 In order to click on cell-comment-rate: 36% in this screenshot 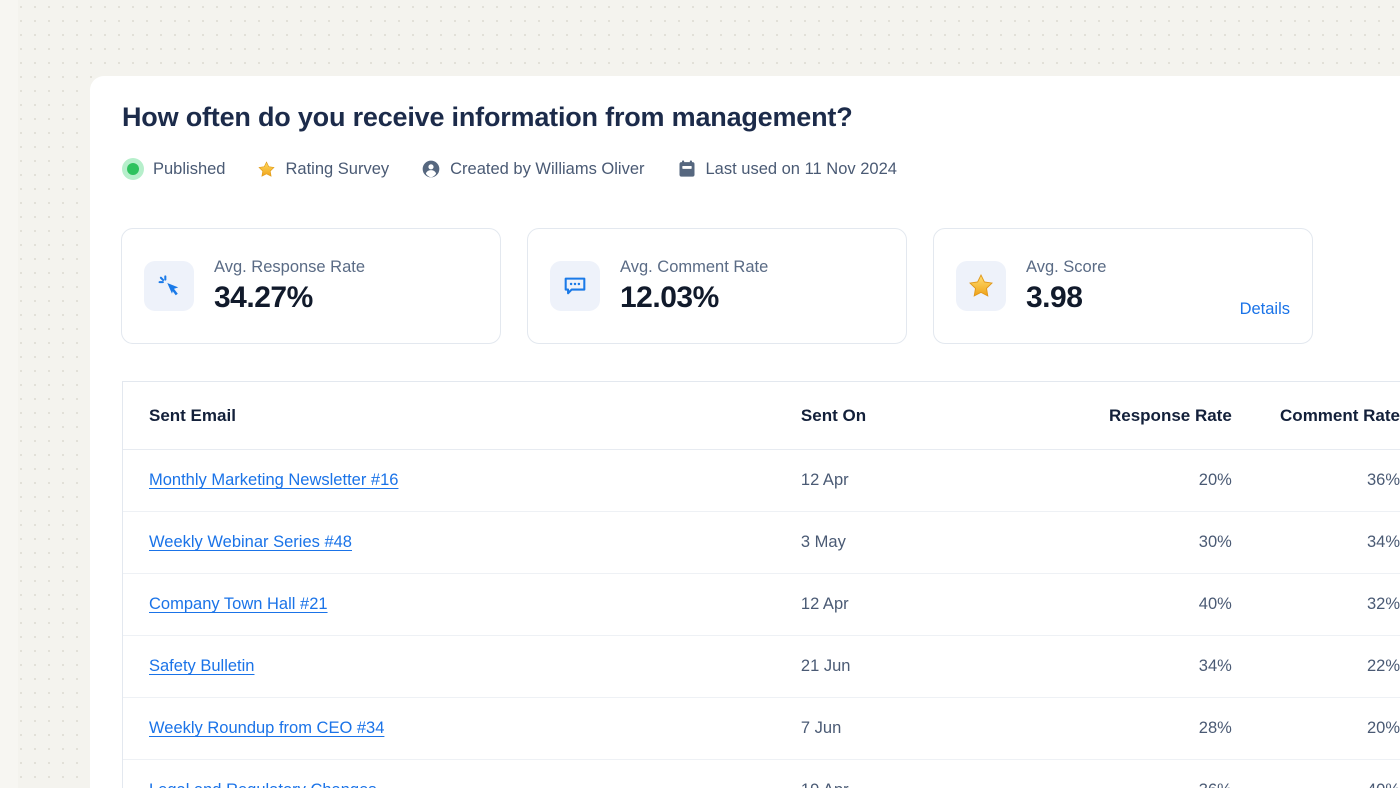, I will do `click(1315, 480)`.